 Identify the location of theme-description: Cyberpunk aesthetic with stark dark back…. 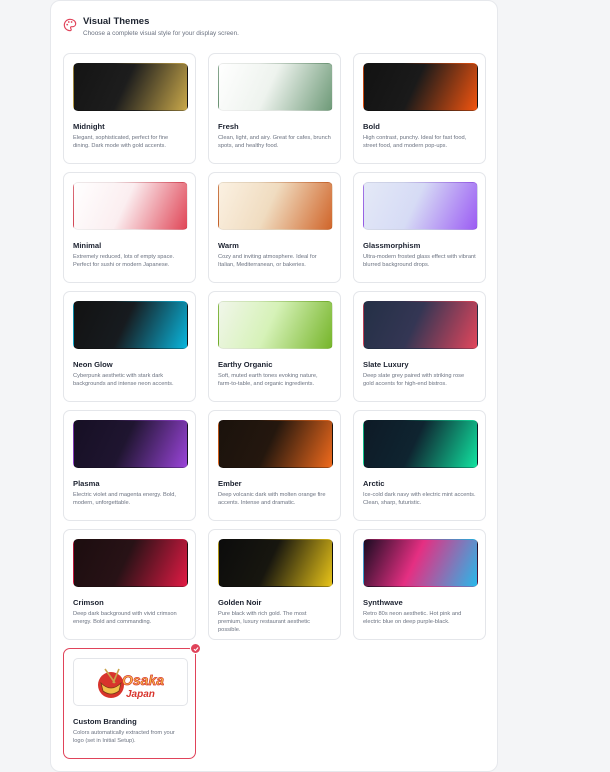
(123, 380).